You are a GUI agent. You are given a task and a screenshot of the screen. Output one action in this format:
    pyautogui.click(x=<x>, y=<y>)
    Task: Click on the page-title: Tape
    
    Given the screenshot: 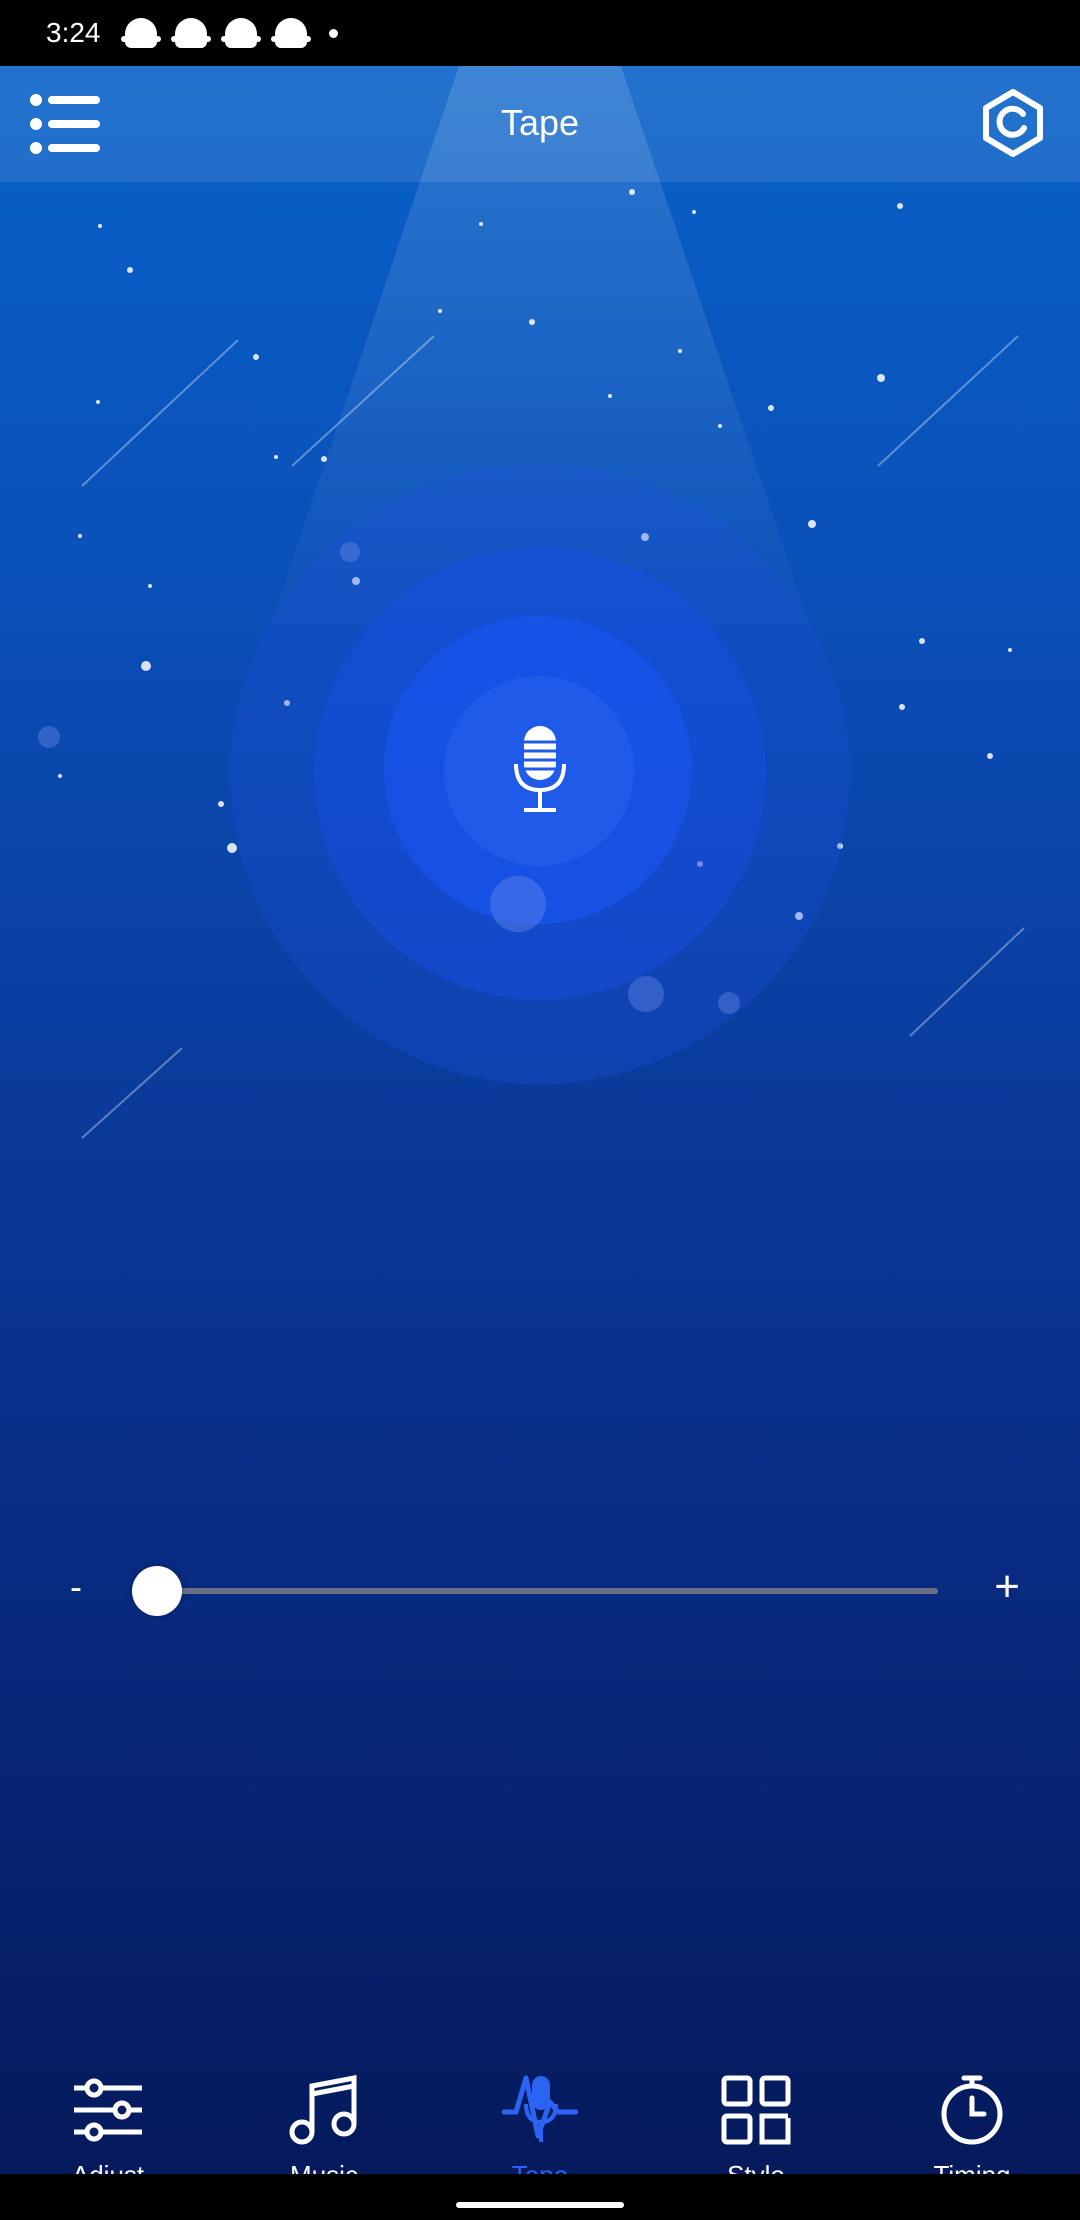 What is the action you would take?
    pyautogui.click(x=540, y=122)
    